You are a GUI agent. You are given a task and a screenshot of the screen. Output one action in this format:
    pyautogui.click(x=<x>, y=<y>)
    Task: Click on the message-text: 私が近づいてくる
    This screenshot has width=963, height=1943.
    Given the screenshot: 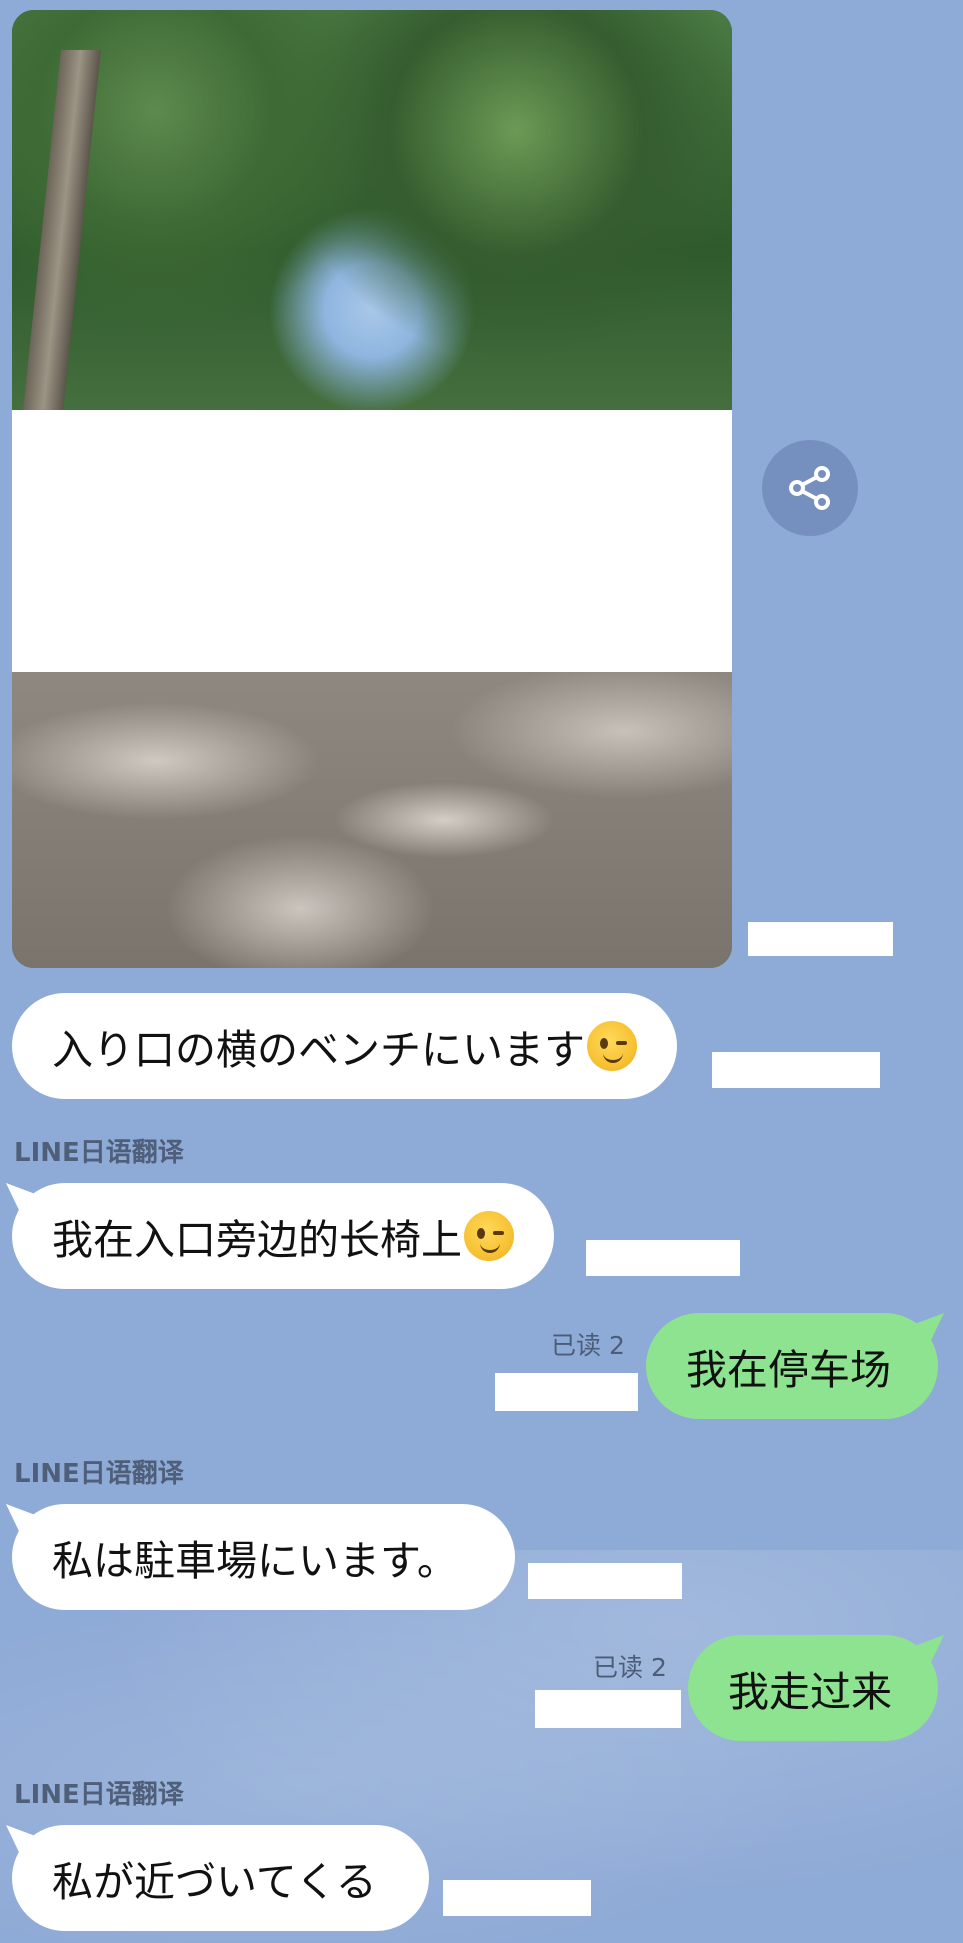 What is the action you would take?
    pyautogui.click(x=214, y=1882)
    